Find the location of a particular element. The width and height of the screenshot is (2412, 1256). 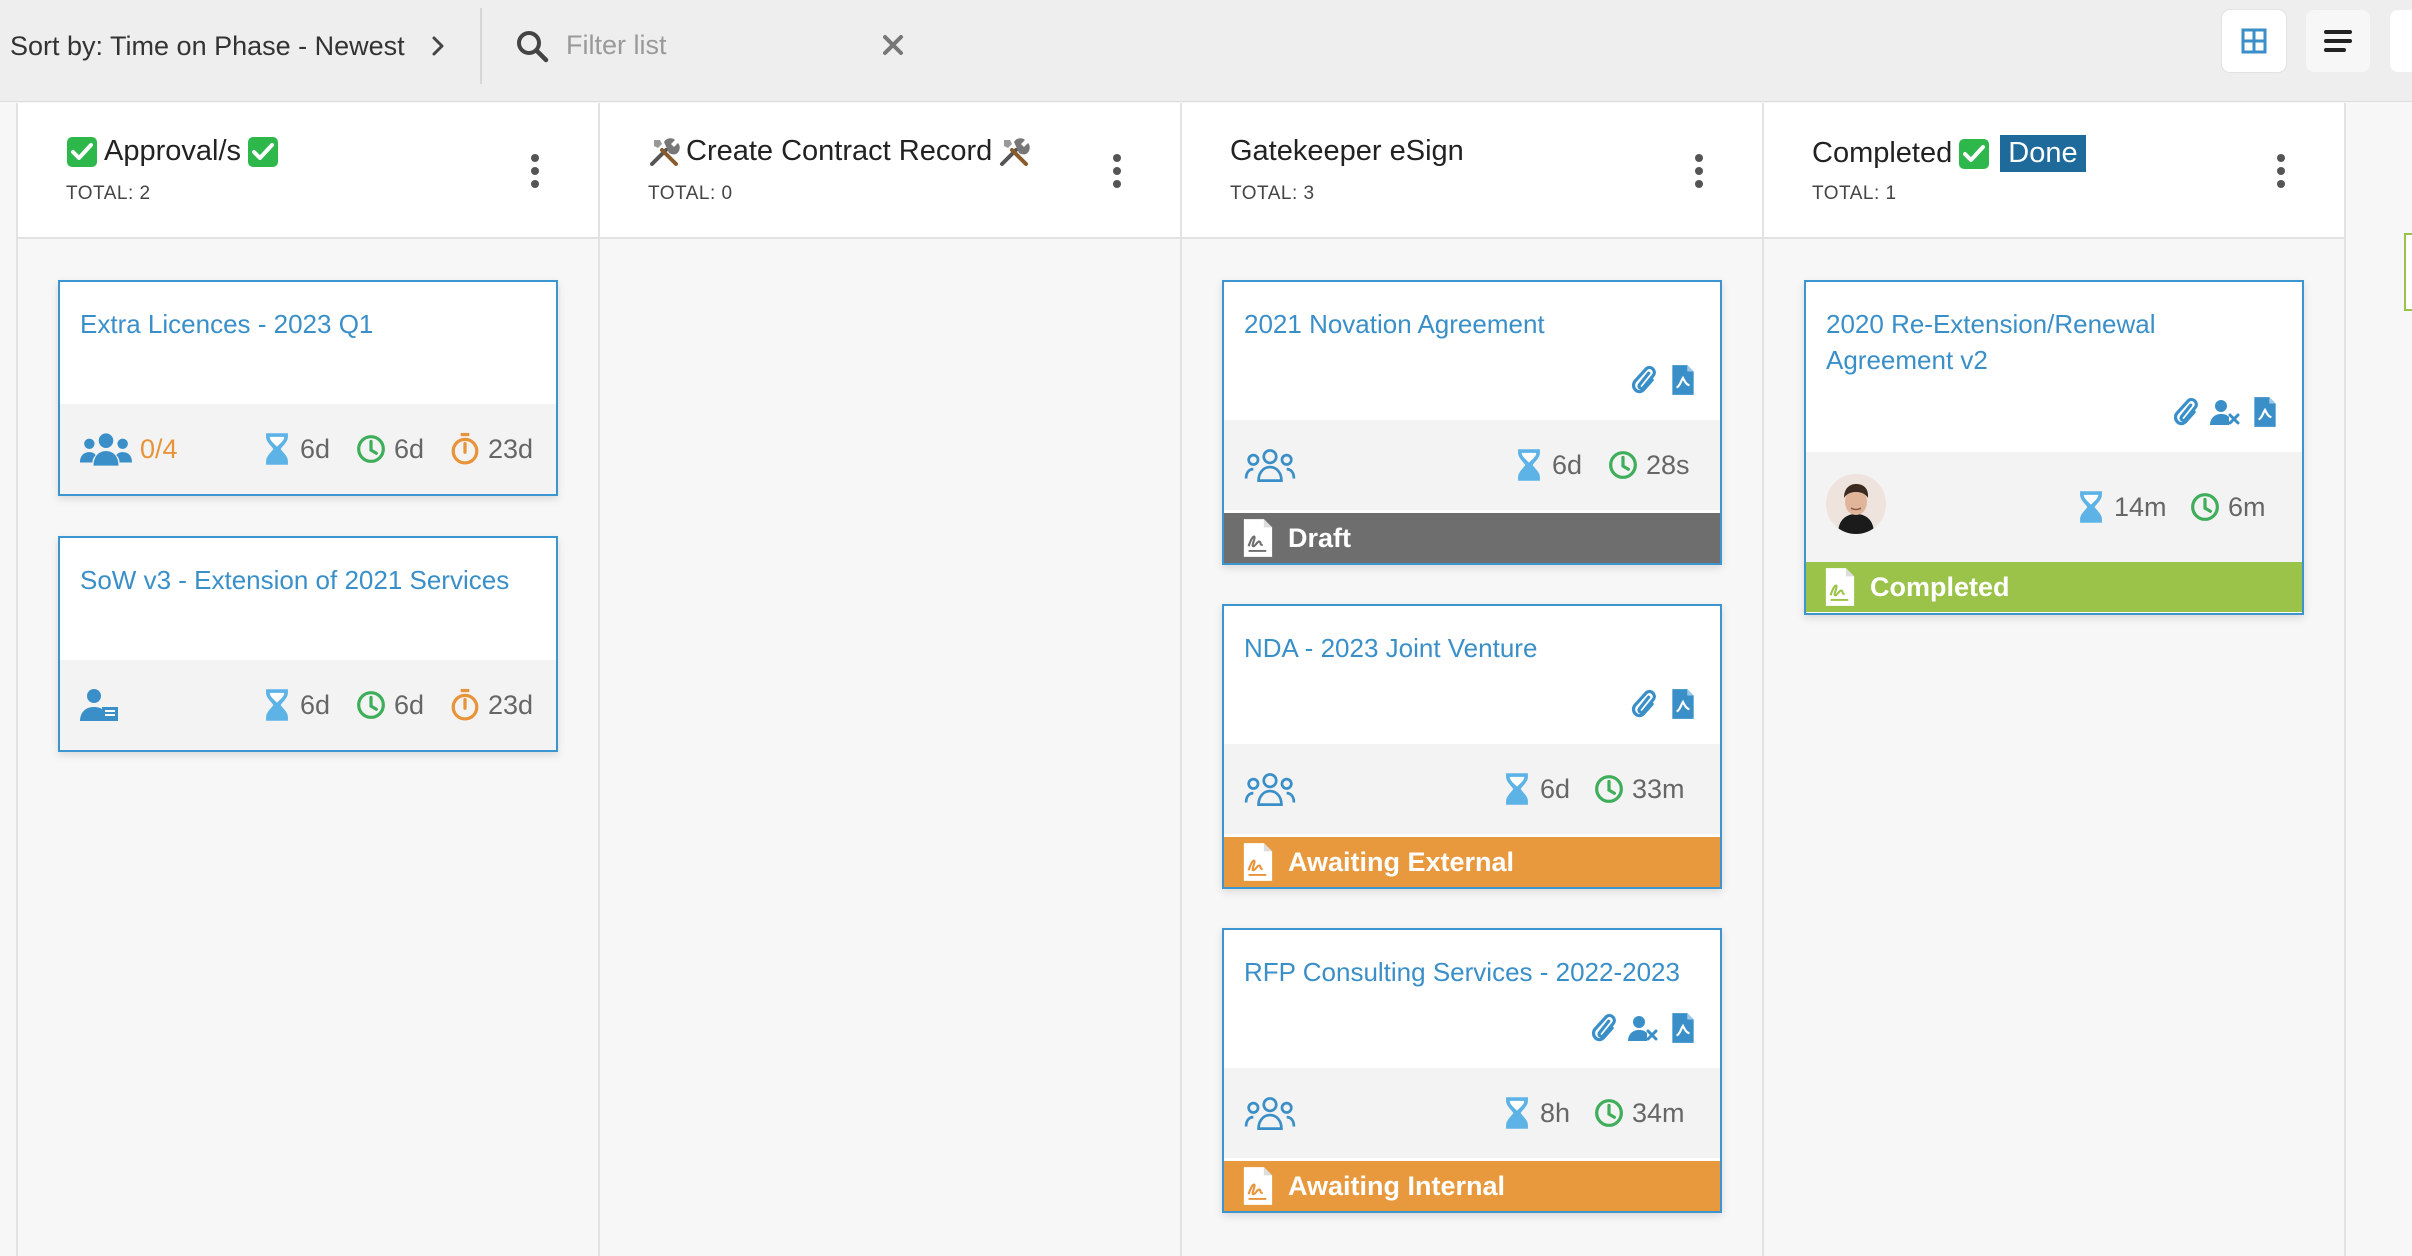

column-total: TOTAL: 2 is located at coordinates (108, 193).